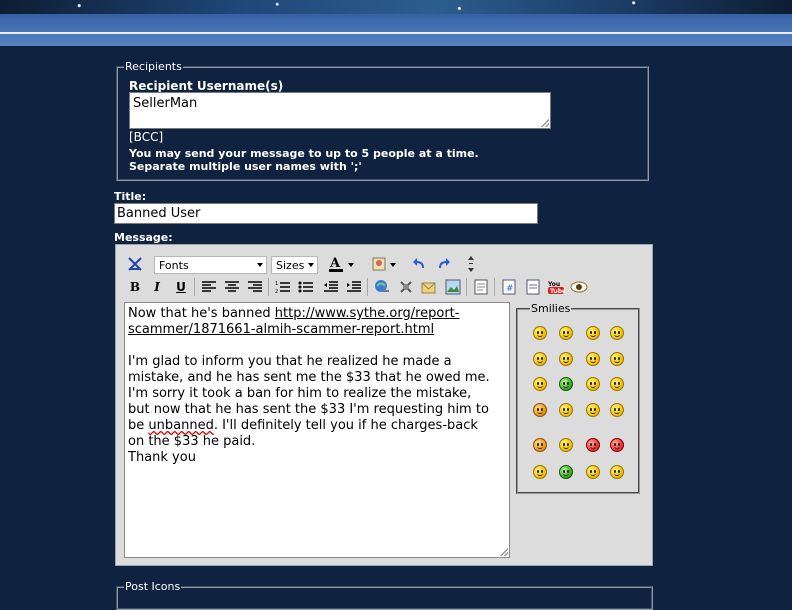 The width and height of the screenshot is (792, 610). What do you see at coordinates (429, 287) in the screenshot?
I see `insert-email-icon` at bounding box center [429, 287].